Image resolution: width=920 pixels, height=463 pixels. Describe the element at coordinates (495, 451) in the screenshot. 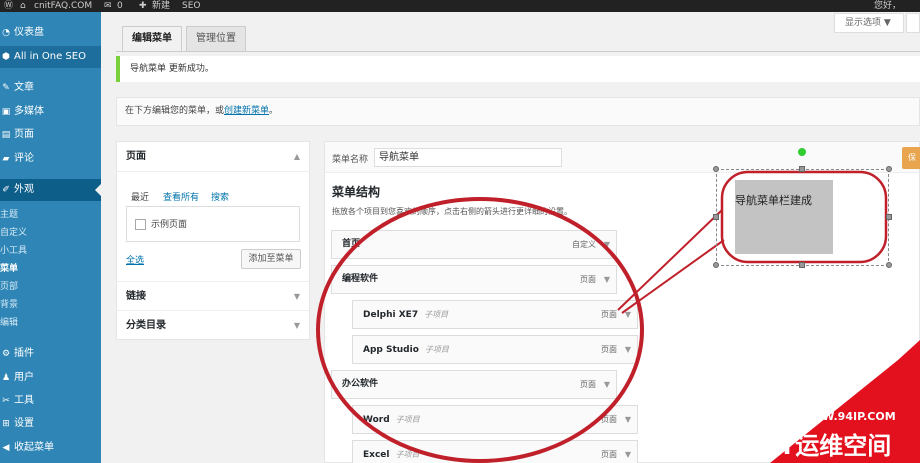

I see `menu-subitem: Excel 子项目 页面 ▼` at that location.